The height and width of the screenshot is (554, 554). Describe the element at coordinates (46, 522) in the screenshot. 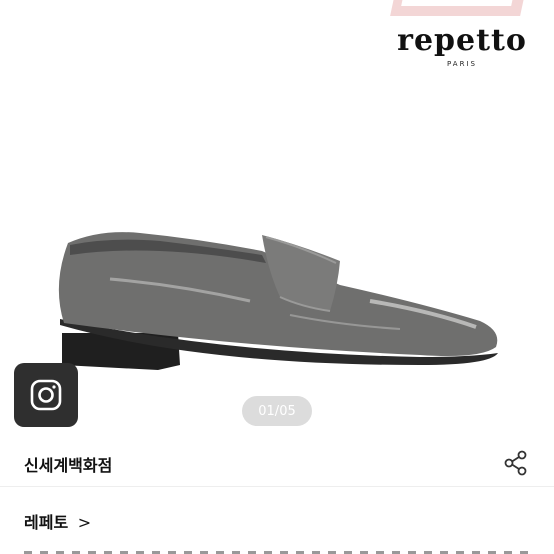

I see `brand-link-label: 레페토` at that location.